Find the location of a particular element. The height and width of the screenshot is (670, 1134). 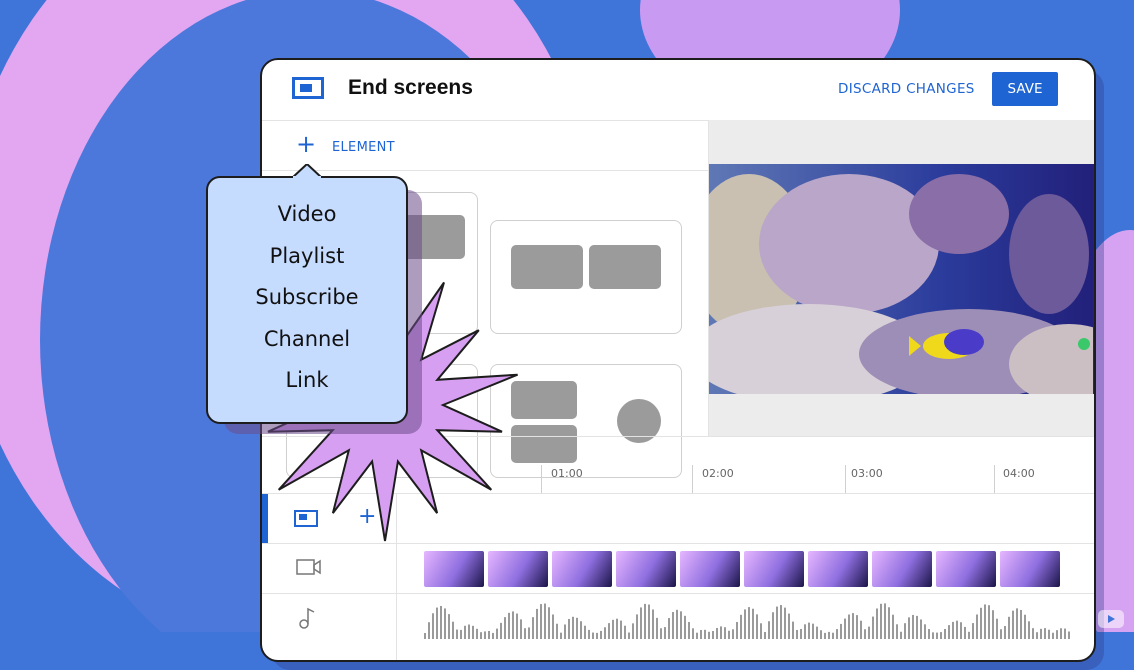

save-button: SAVE is located at coordinates (1025, 89).